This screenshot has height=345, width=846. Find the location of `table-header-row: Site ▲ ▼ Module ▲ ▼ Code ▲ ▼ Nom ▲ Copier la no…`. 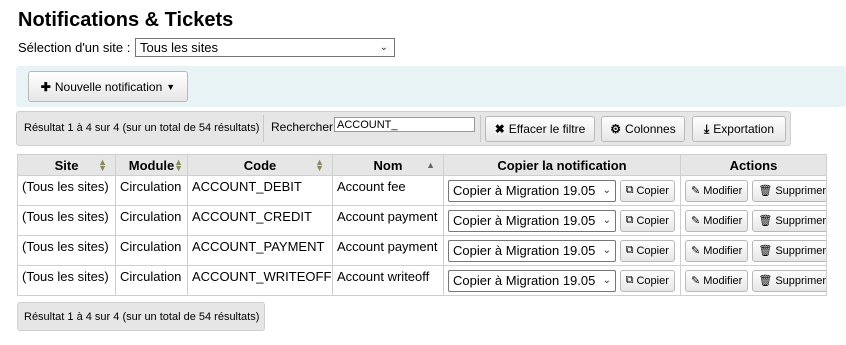

table-header-row: Site ▲ ▼ Module ▲ ▼ Code ▲ ▼ Nom ▲ Copier la no… is located at coordinates (422, 165).